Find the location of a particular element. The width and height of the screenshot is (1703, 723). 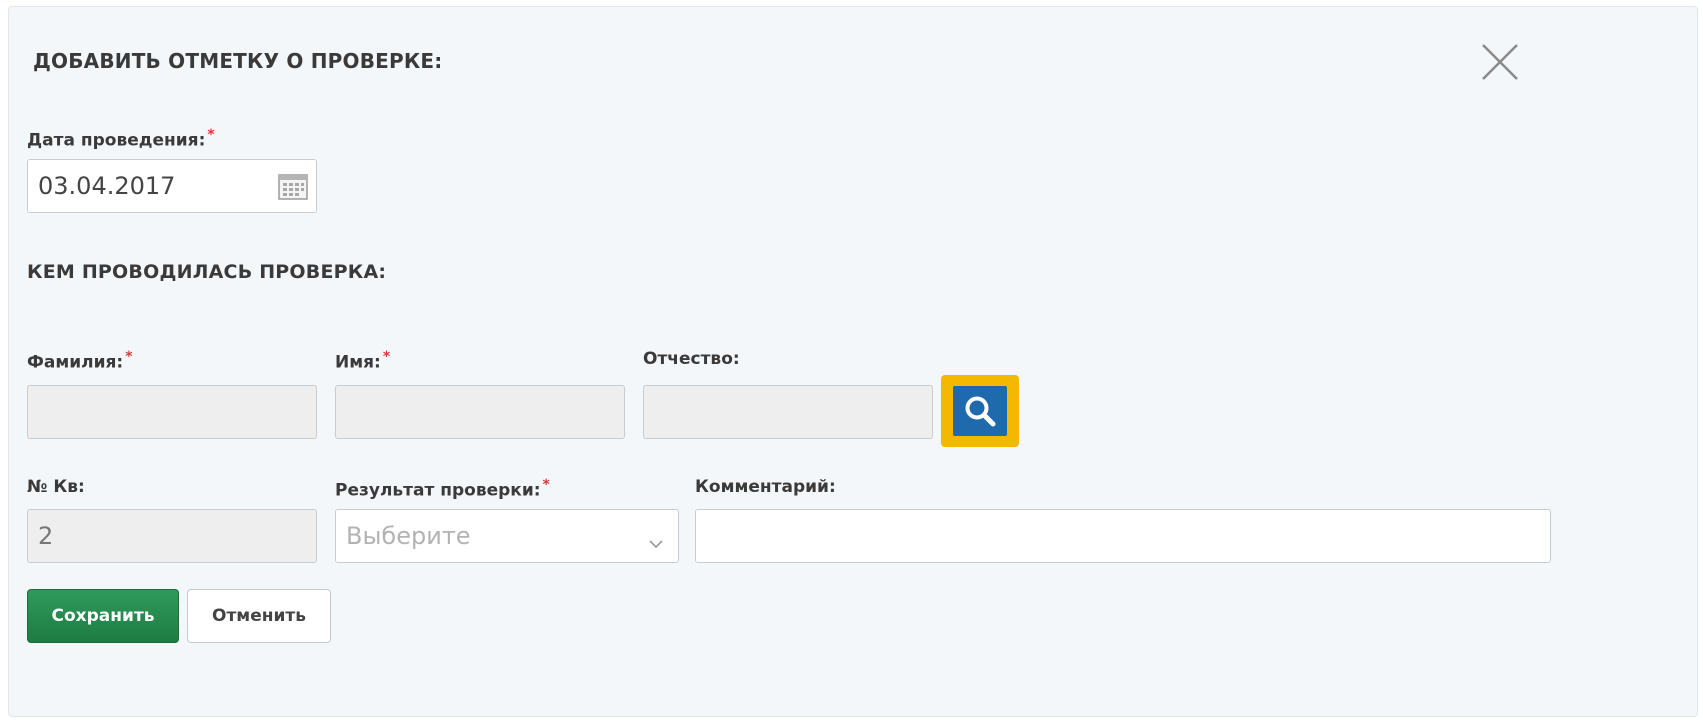

comment-input is located at coordinates (1123, 536).